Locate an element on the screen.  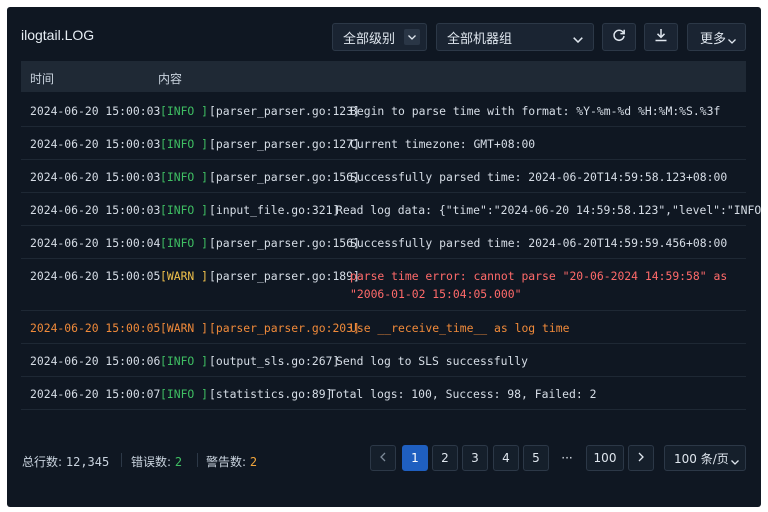
chevron-left-icon is located at coordinates (383, 458).